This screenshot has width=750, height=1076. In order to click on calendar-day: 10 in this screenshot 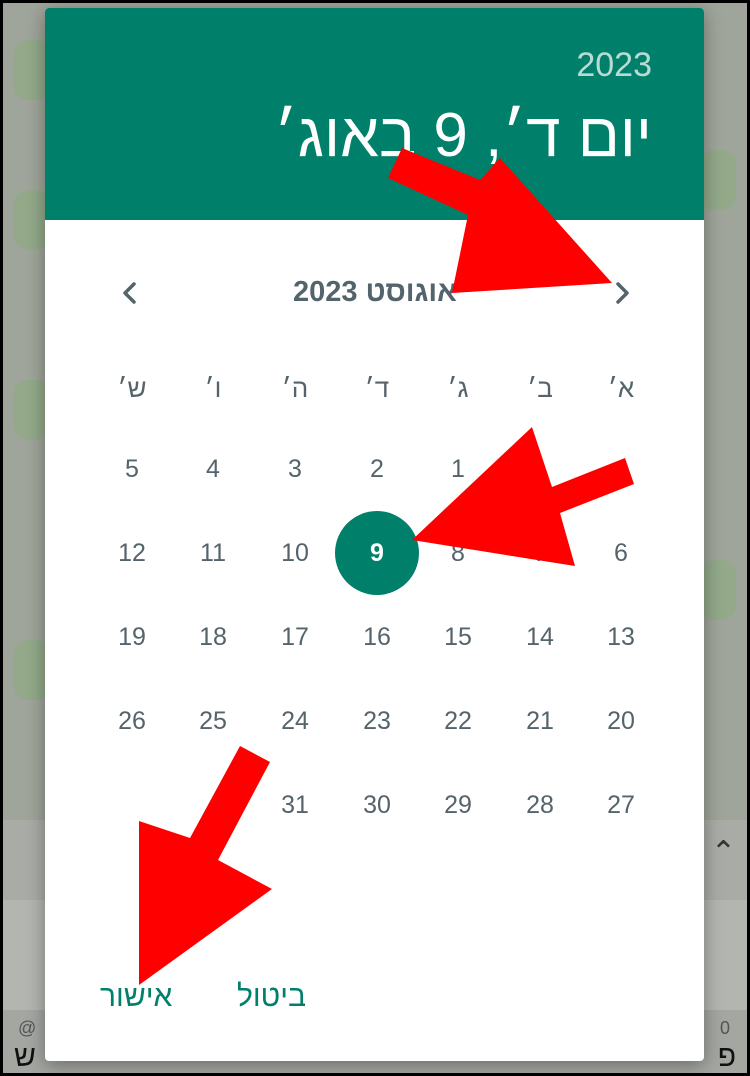, I will do `click(295, 553)`.